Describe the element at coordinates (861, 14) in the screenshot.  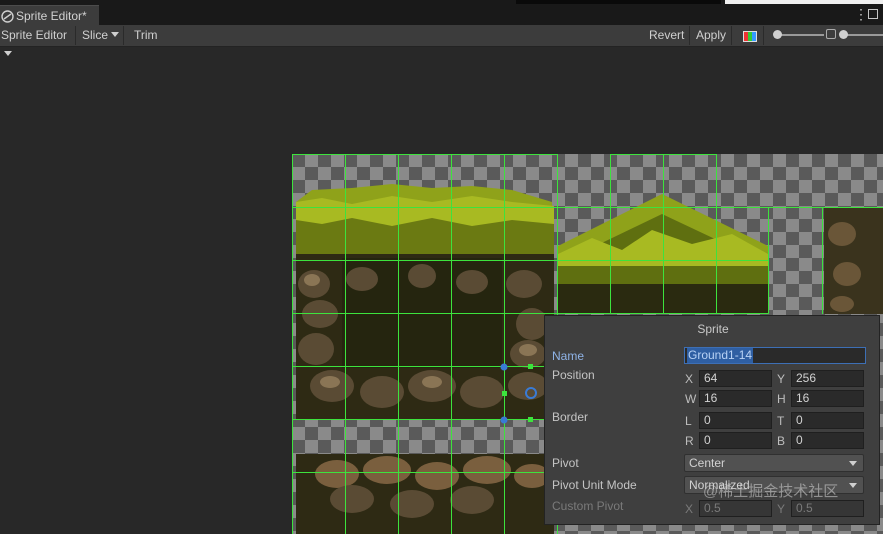
I see `more-options-icon: ⋮` at that location.